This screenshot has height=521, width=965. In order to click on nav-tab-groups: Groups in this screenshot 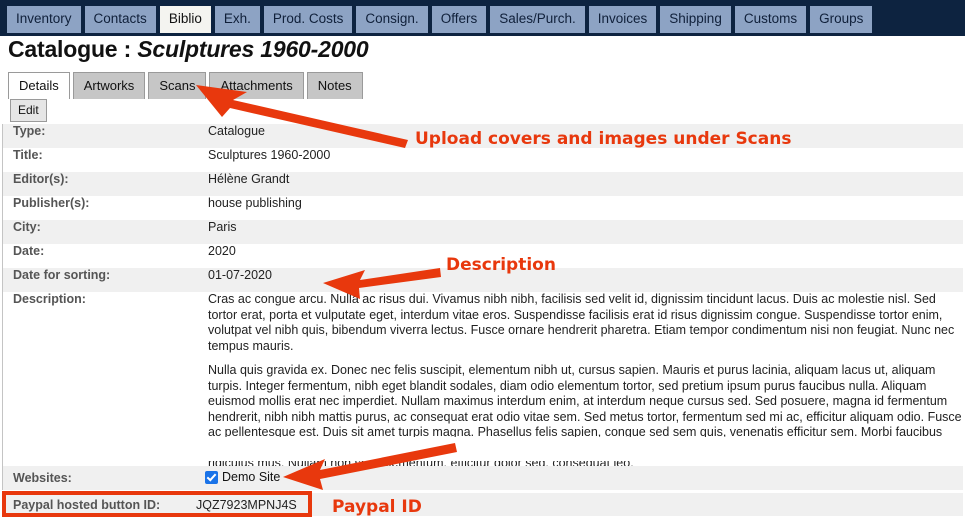, I will do `click(841, 19)`.